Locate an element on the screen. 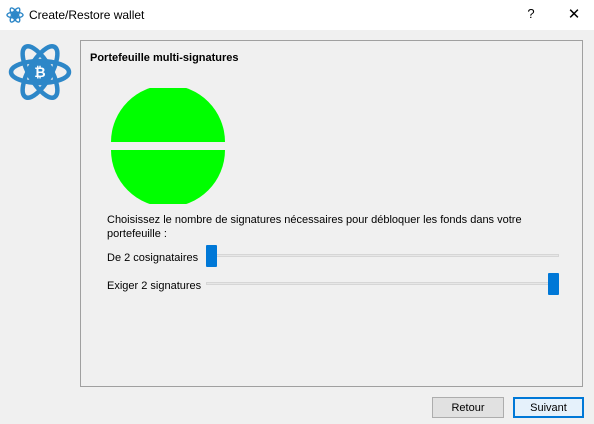  window-title: Create/Restore wallet is located at coordinates (87, 15).